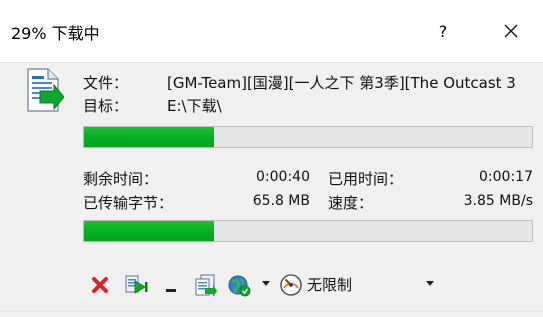  I want to click on pause-resume-button, so click(137, 285).